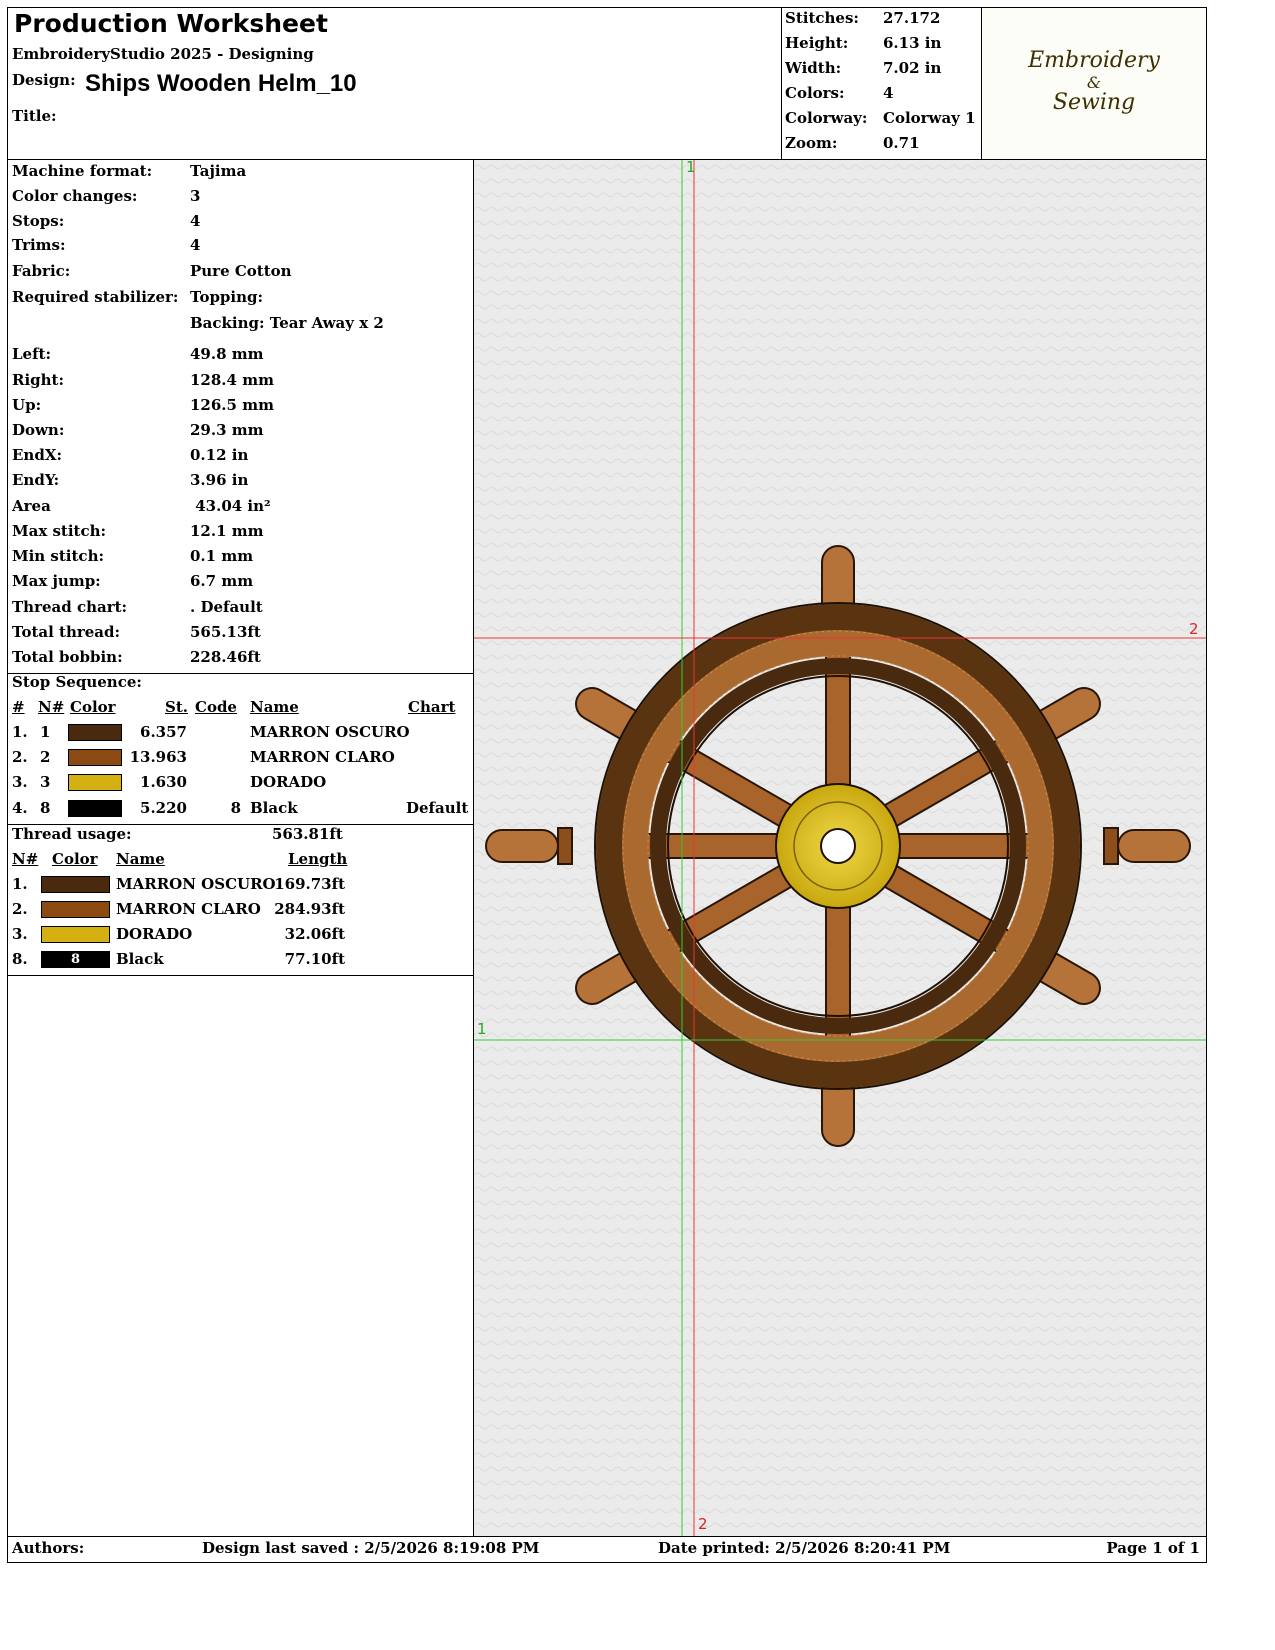 This screenshot has width=1275, height=1650. Describe the element at coordinates (7, 1256) in the screenshot. I see `left-blank-area` at that location.